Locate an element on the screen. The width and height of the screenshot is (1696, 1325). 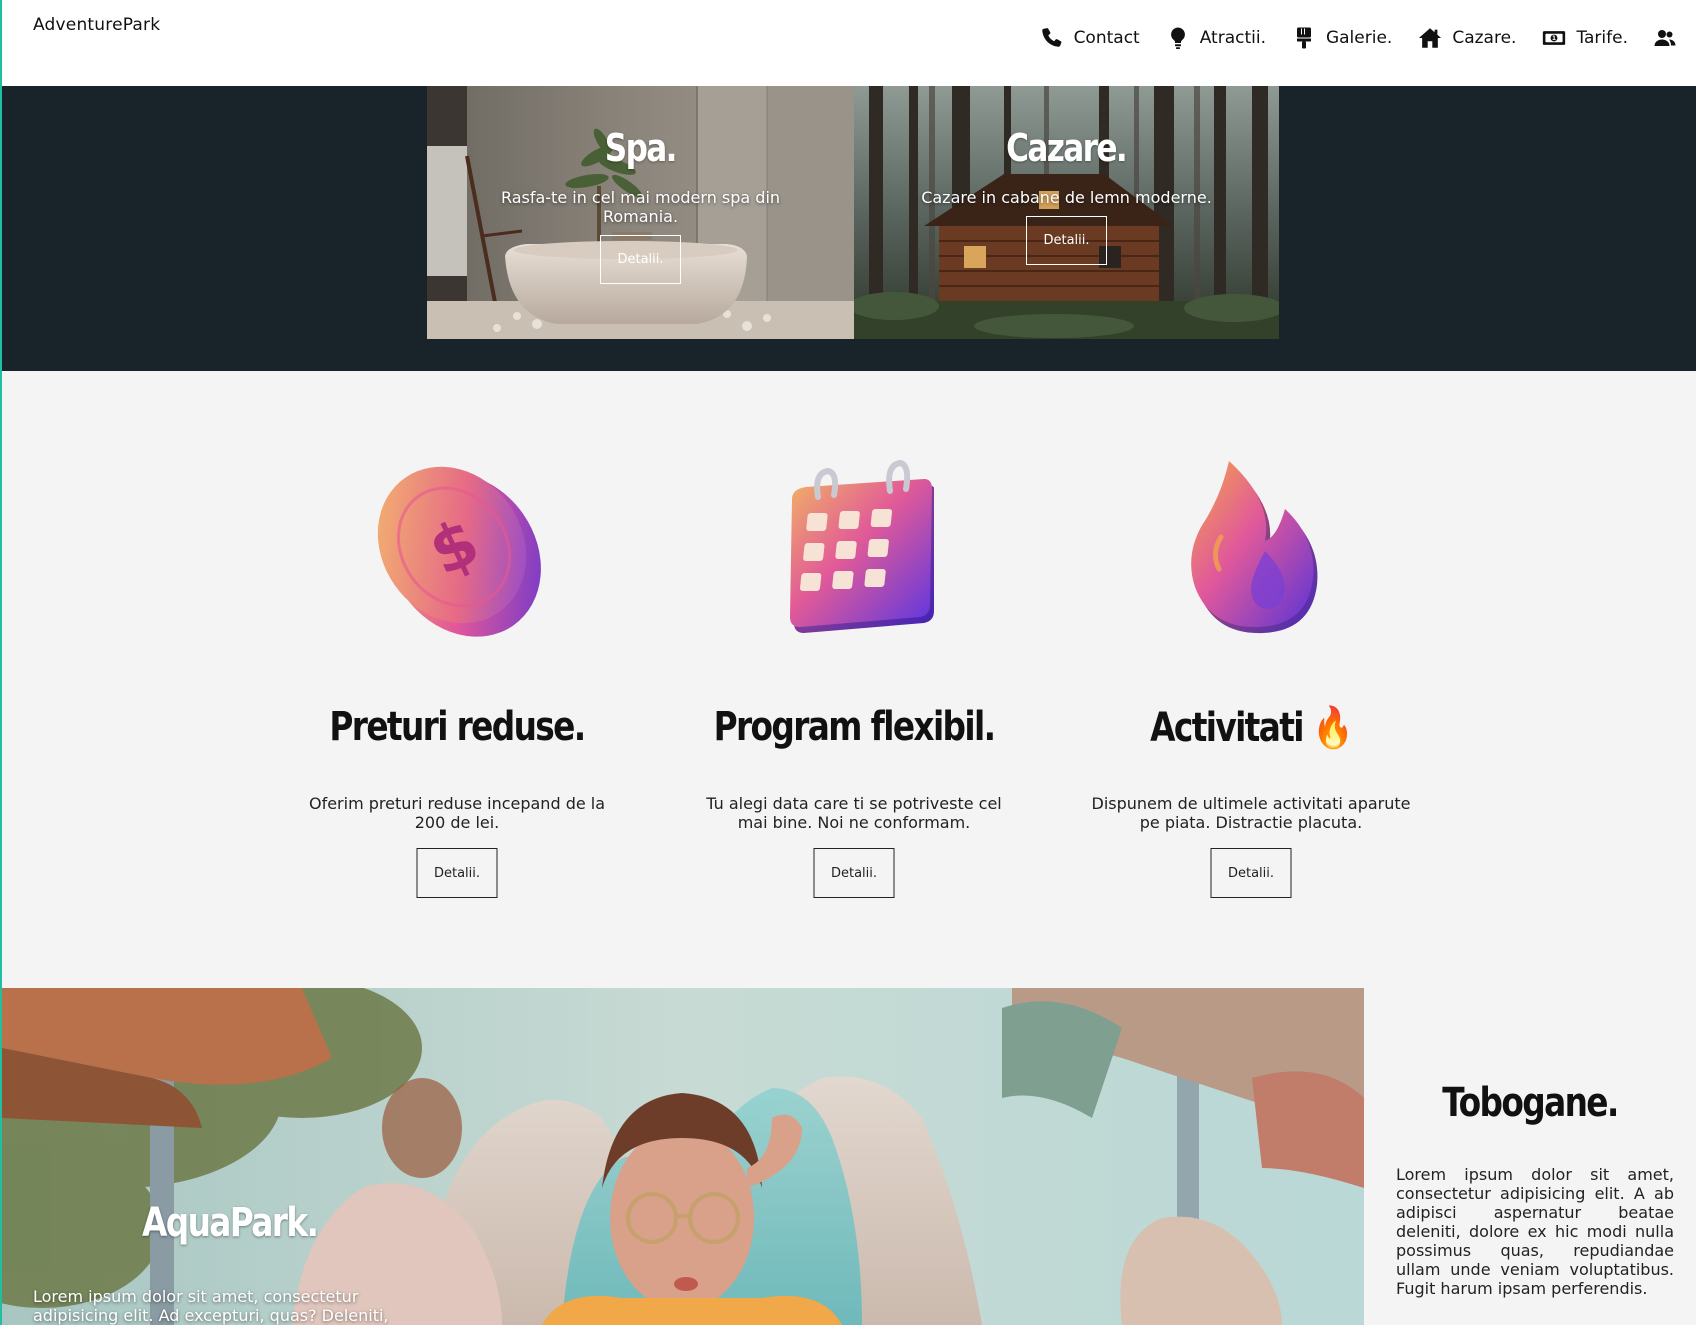
spa-details-button: Detalii. is located at coordinates (640, 259).